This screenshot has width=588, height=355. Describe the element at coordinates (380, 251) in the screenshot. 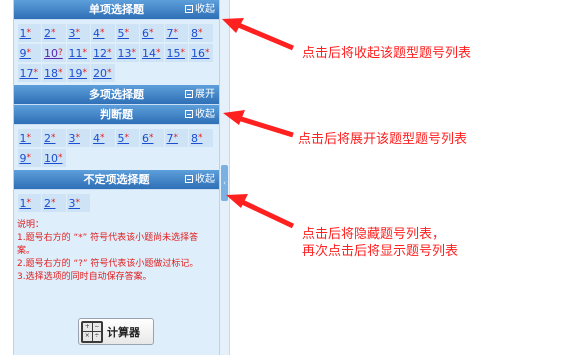

I see `annotation-hide-line-2: 再次点击后将显示题号列表` at that location.